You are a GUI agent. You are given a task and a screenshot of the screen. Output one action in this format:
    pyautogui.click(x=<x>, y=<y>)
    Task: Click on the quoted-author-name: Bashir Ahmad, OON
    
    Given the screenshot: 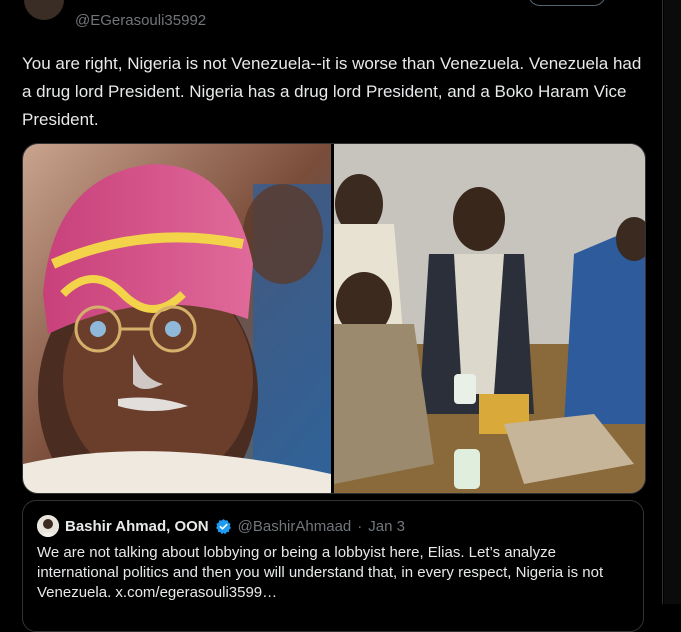 What is the action you would take?
    pyautogui.click(x=137, y=526)
    